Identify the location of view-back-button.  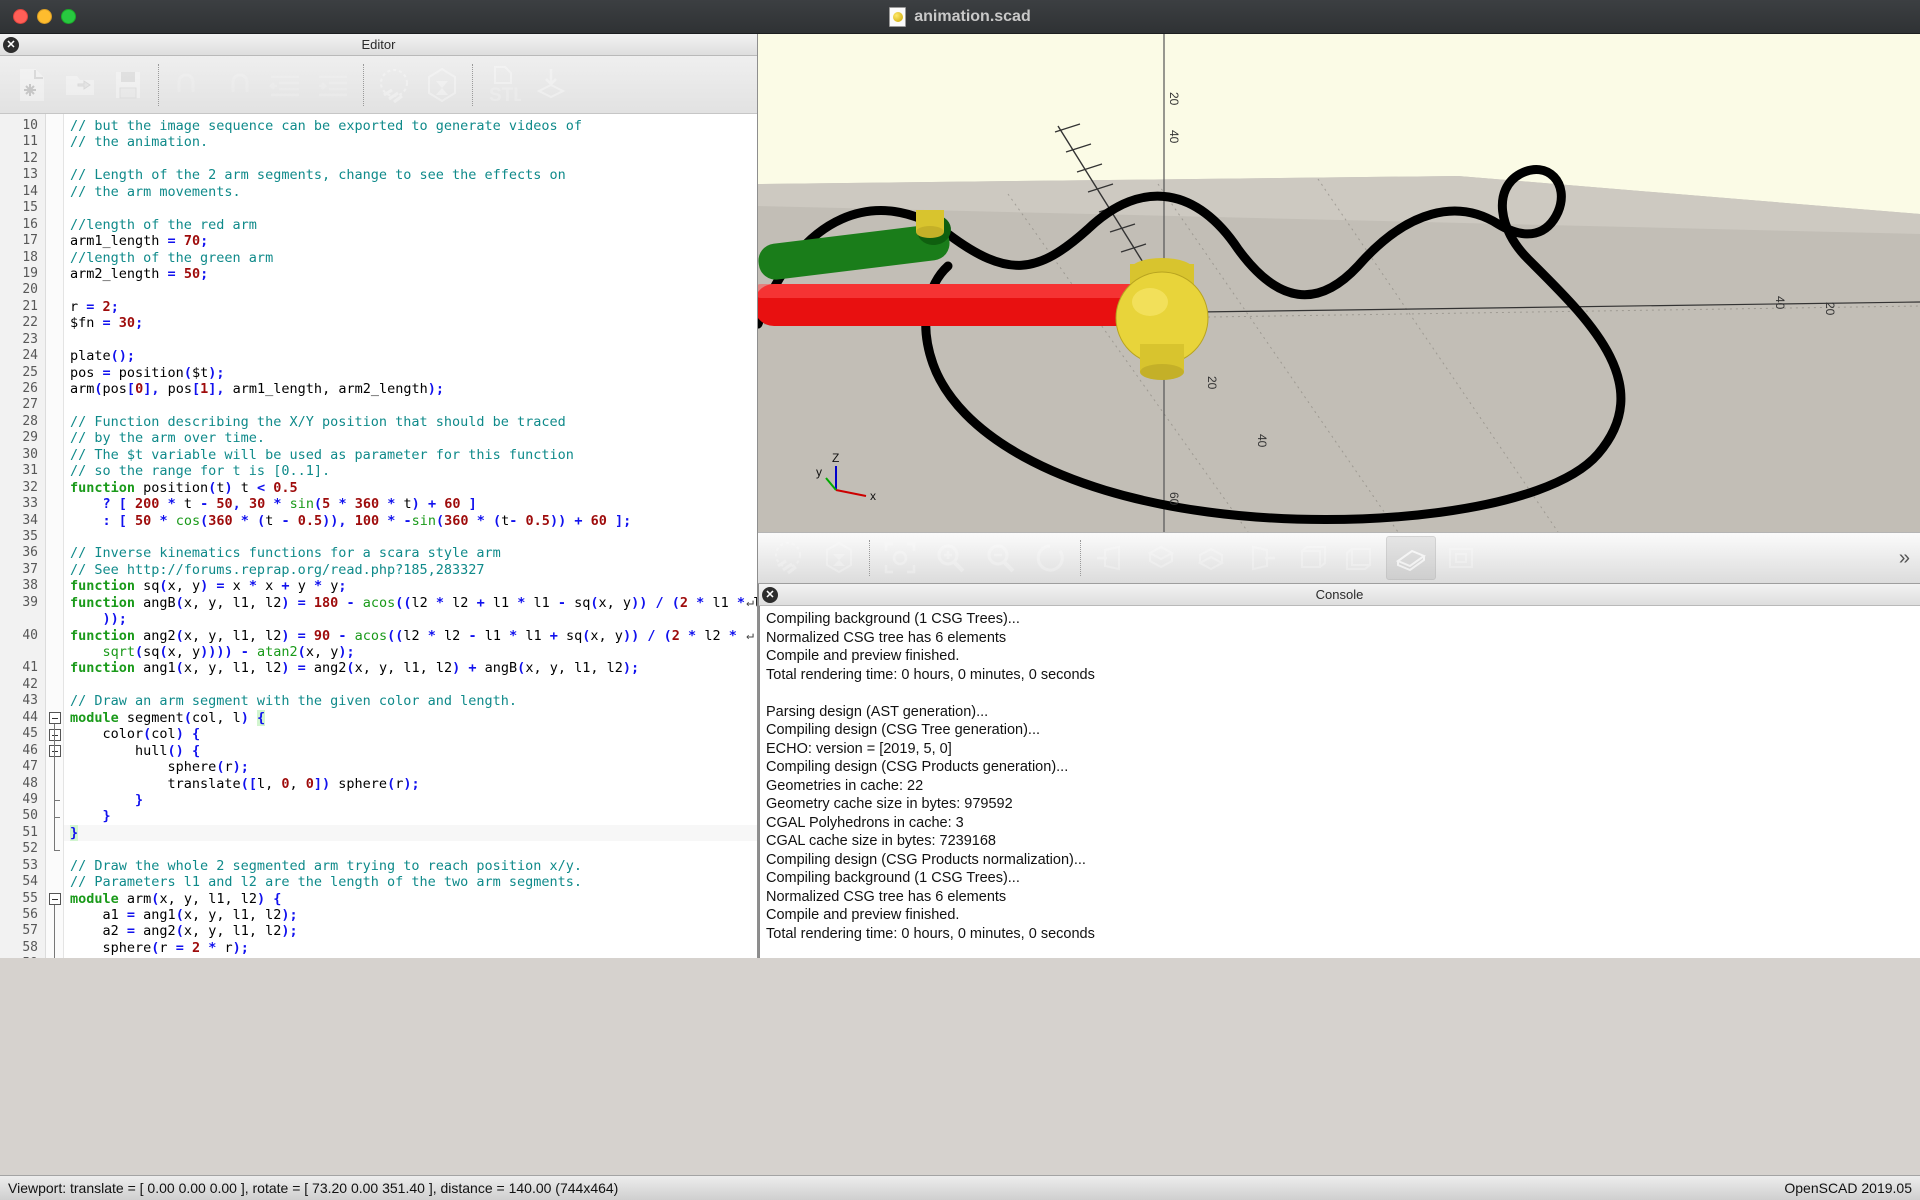
(1361, 558).